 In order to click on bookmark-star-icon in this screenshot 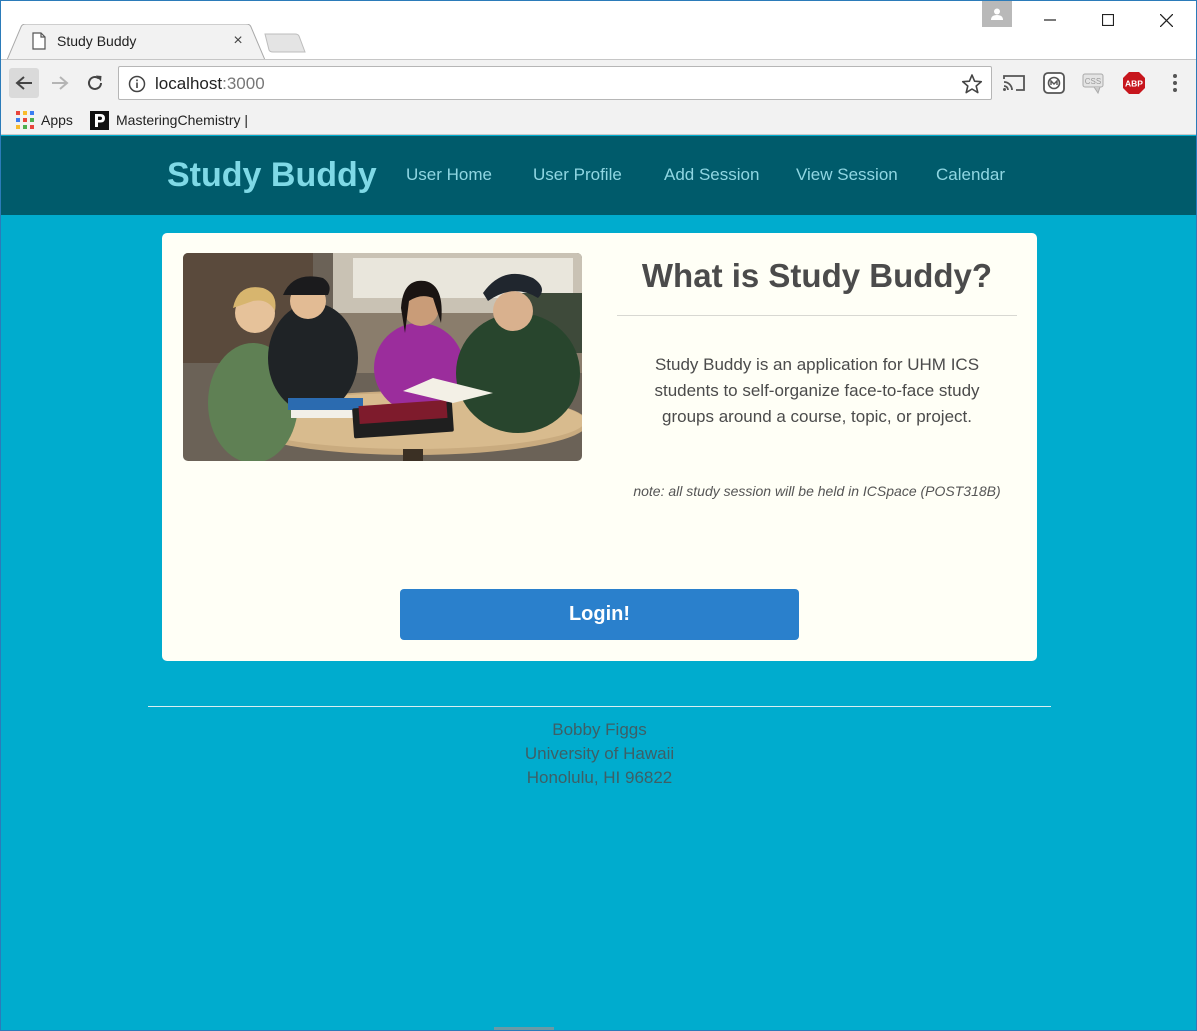, I will do `click(972, 84)`.